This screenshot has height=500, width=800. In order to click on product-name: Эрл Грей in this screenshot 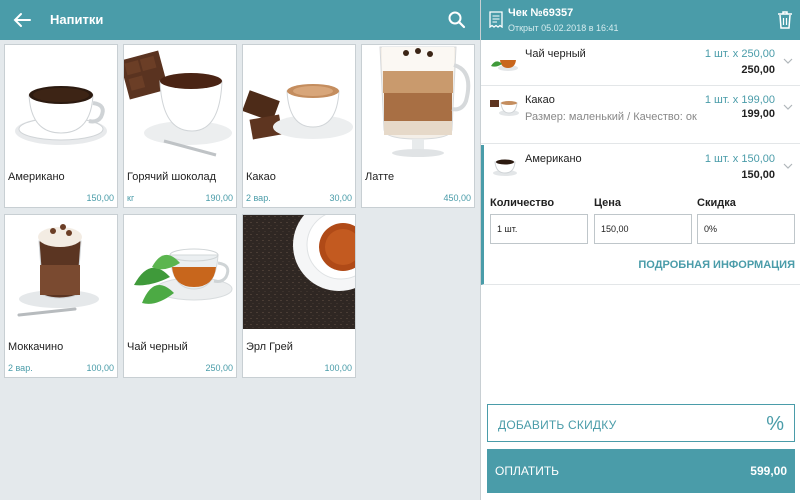, I will do `click(269, 347)`.